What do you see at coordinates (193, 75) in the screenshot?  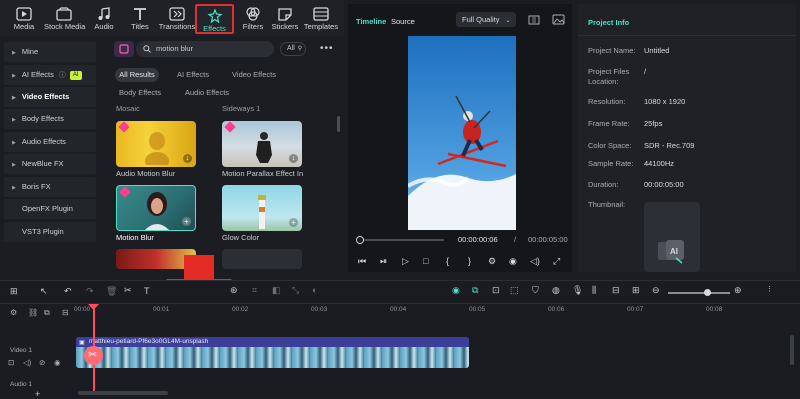 I see `tab-ai-effects: AI Effects` at bounding box center [193, 75].